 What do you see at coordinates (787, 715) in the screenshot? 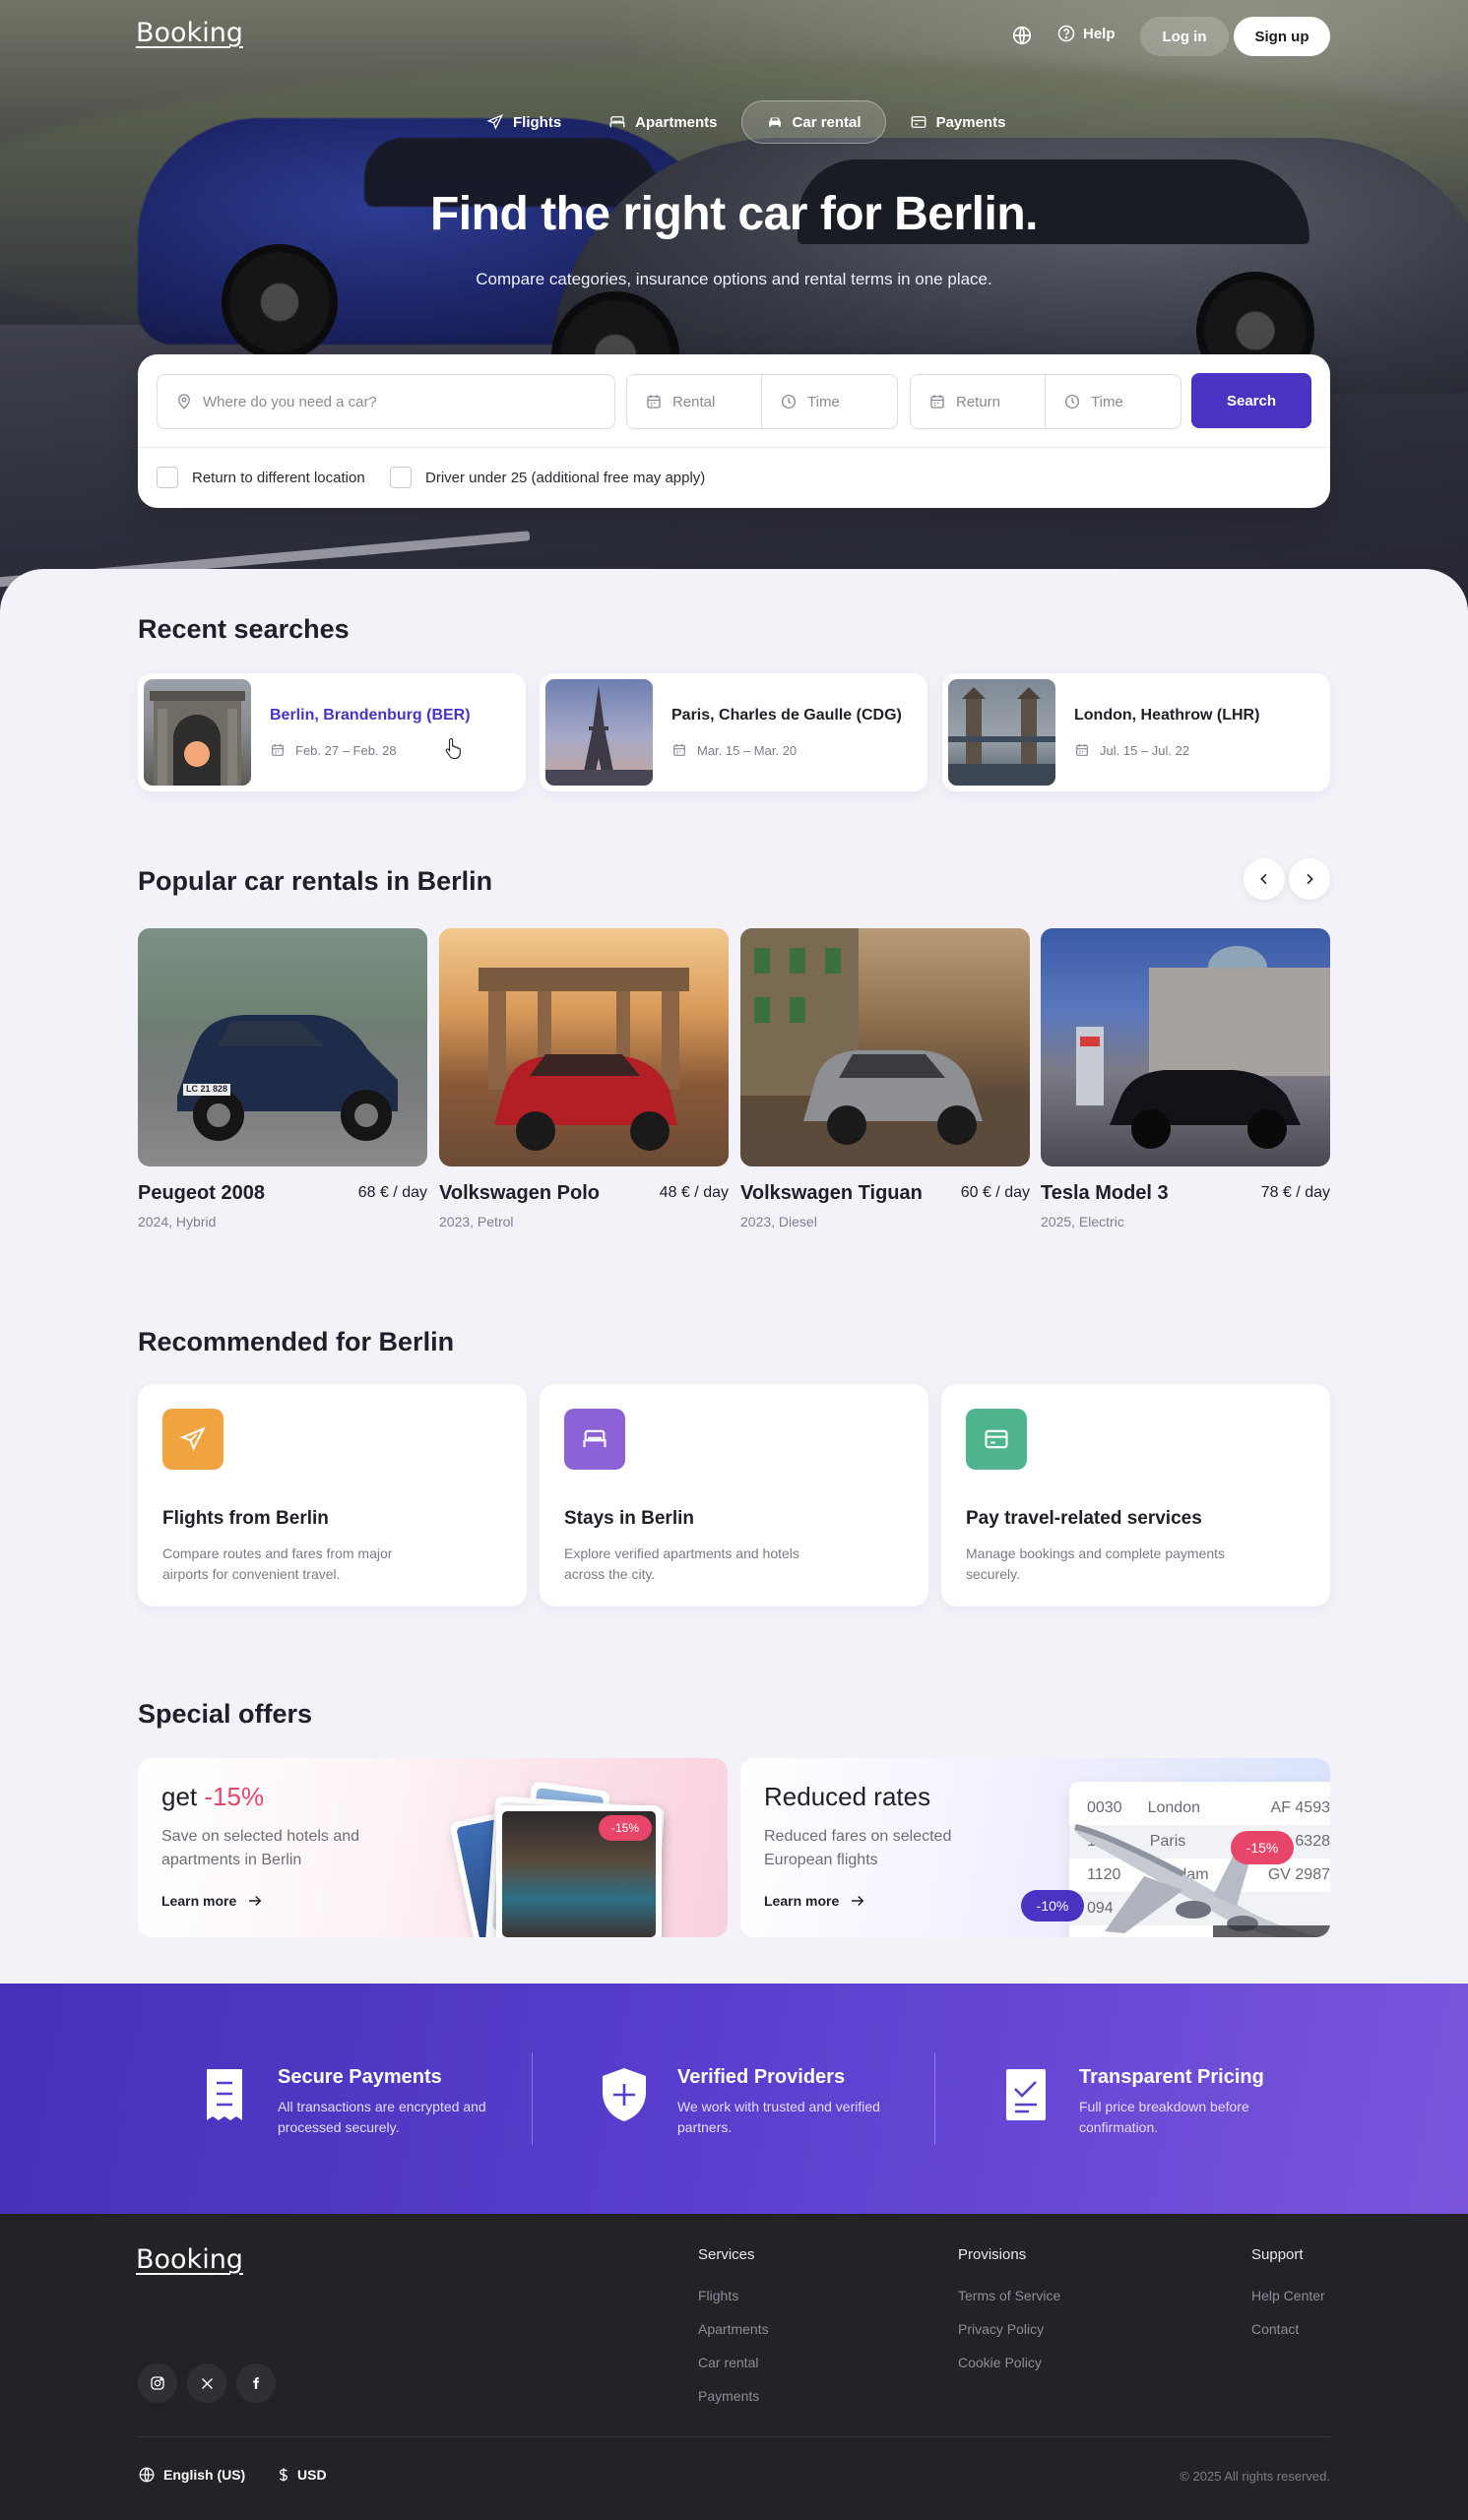
I see `recent-search-name: Paris, Charles de Gaulle (CDG)` at bounding box center [787, 715].